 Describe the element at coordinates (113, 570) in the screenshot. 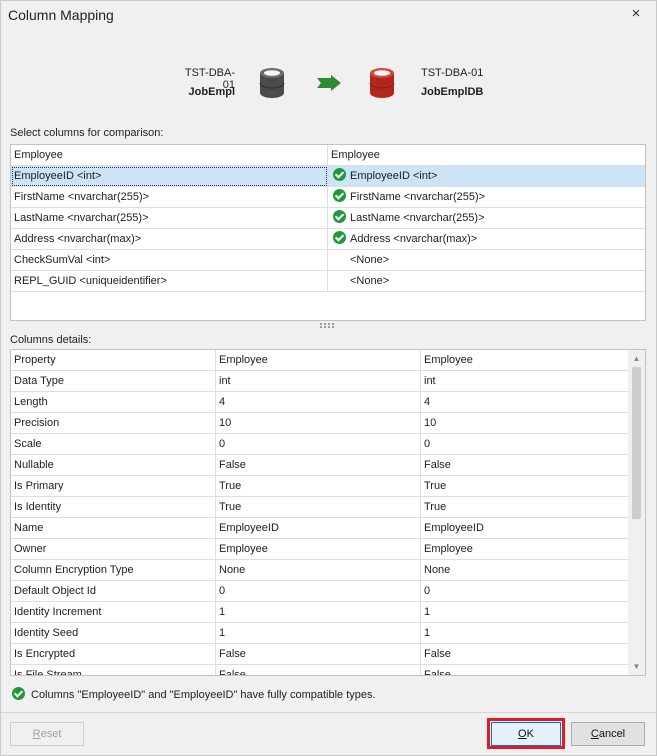

I see `property-cell: Column Encryption Type` at that location.